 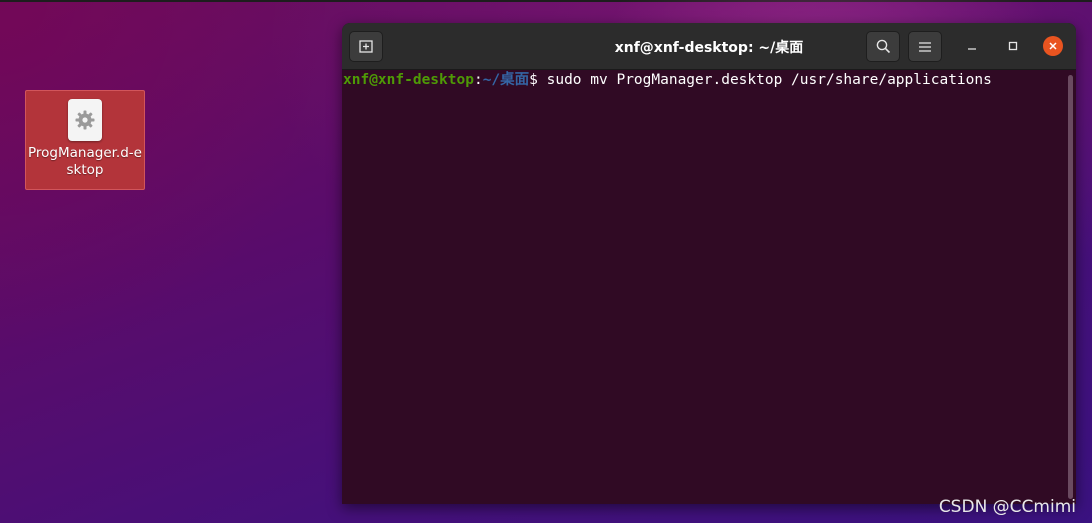 I want to click on hamburger-menu-icon, so click(x=925, y=46).